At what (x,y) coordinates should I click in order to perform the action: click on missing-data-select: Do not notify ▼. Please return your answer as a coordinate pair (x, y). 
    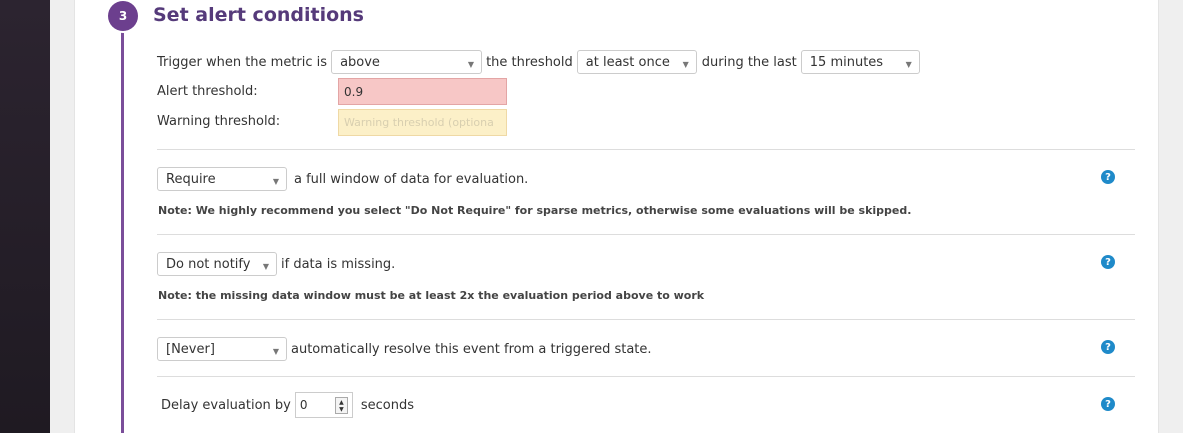
    Looking at the image, I should click on (217, 264).